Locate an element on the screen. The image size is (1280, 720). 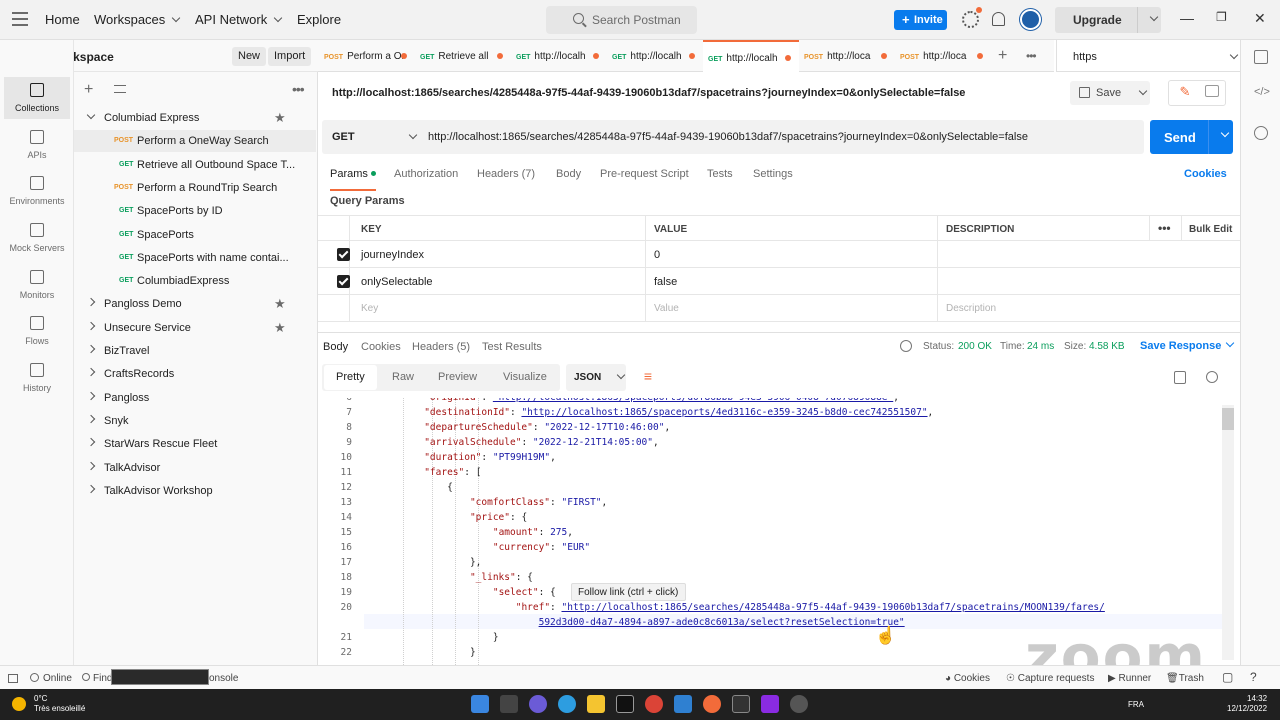
close-icon: ✕ is located at coordinates (1260, 18).